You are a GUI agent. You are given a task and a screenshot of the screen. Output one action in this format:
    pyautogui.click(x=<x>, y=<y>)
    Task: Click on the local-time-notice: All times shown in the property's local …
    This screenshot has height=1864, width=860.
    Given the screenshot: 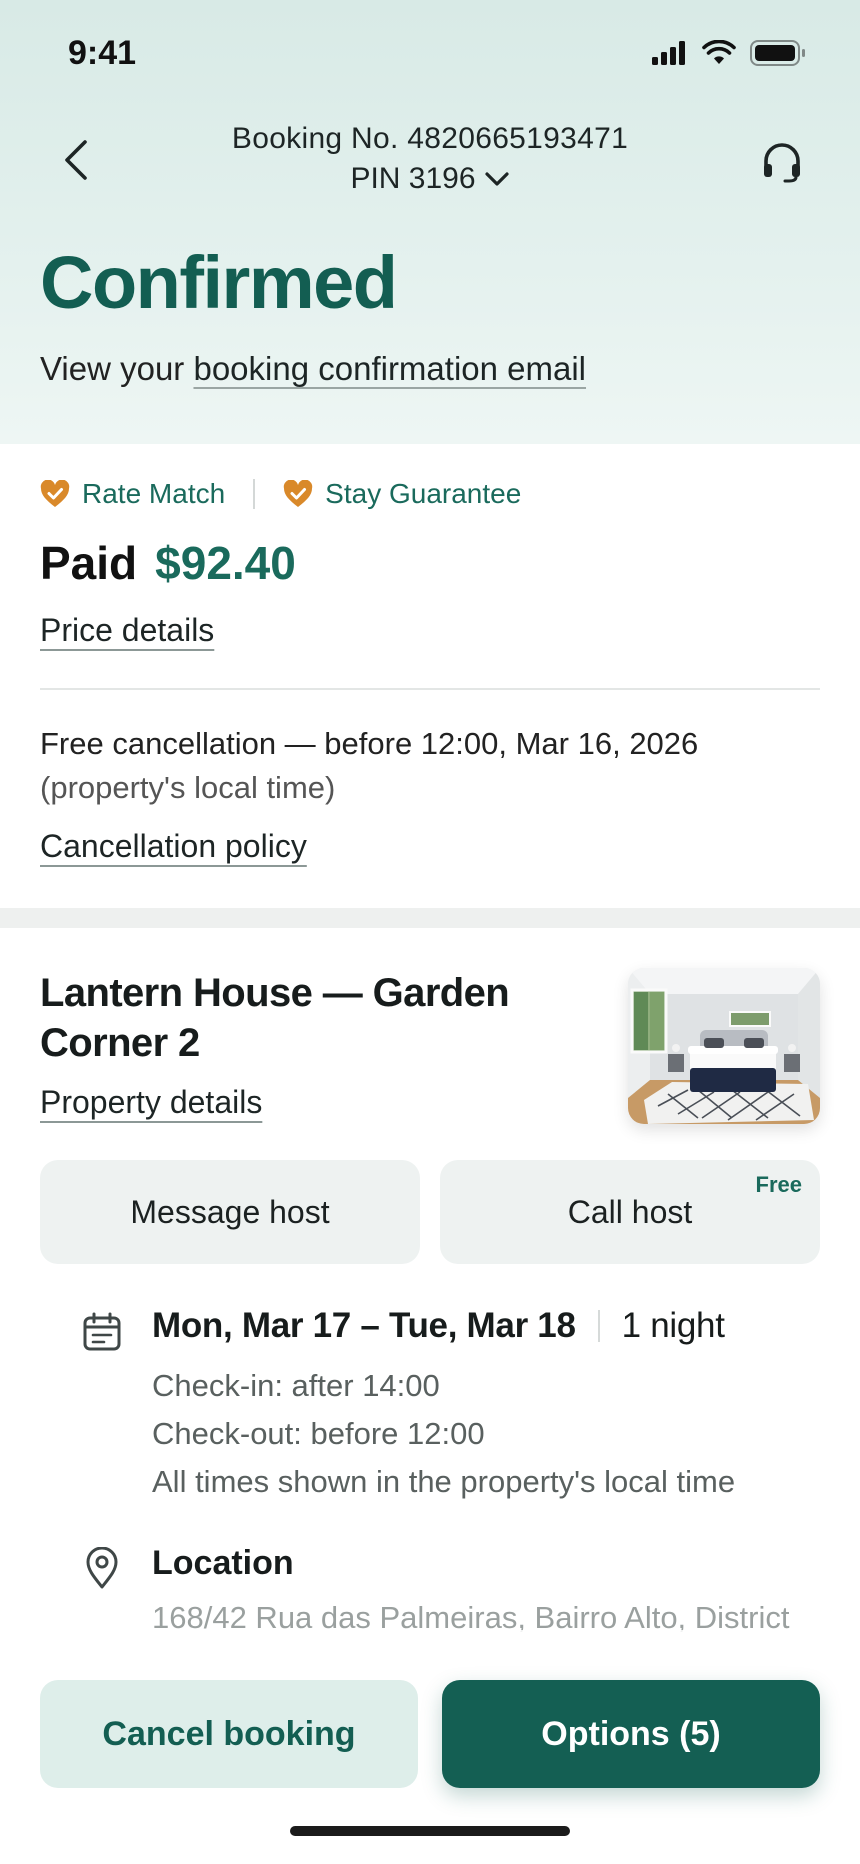 What is the action you would take?
    pyautogui.click(x=444, y=1481)
    